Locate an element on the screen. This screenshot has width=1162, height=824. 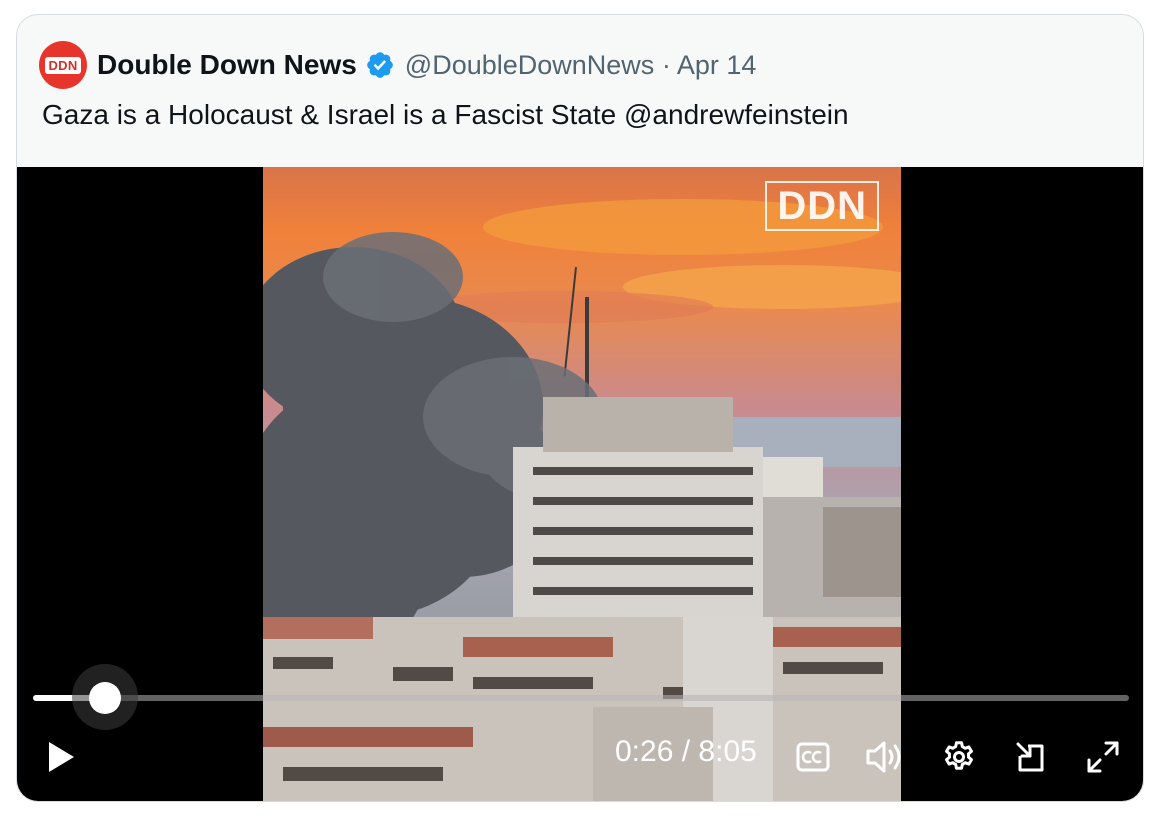
avatar: DDN is located at coordinates (63, 65).